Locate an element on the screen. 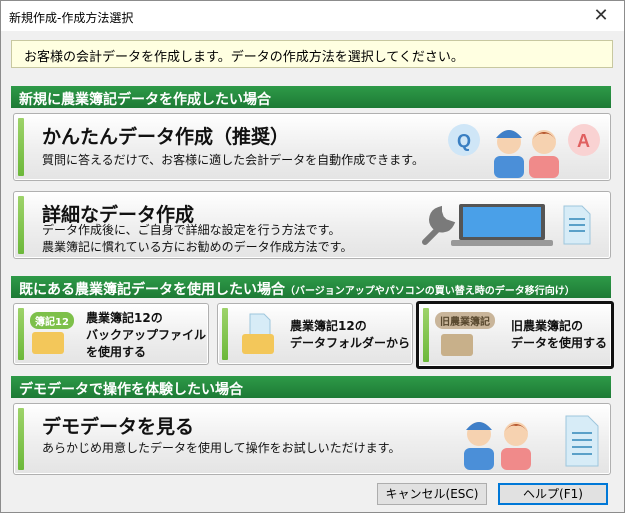  qa-people-icon: Q A is located at coordinates (524, 151).